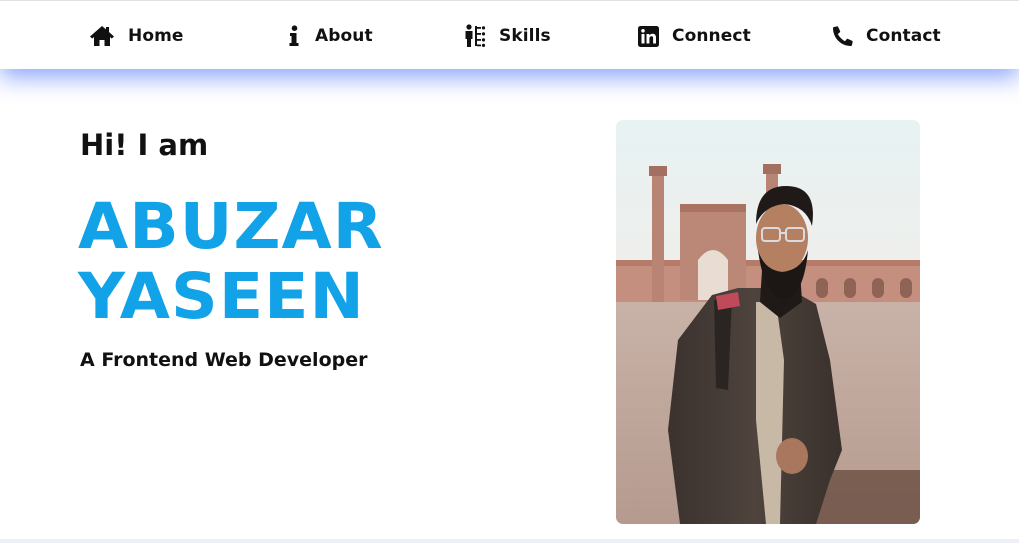  I want to click on home-icon, so click(102, 36).